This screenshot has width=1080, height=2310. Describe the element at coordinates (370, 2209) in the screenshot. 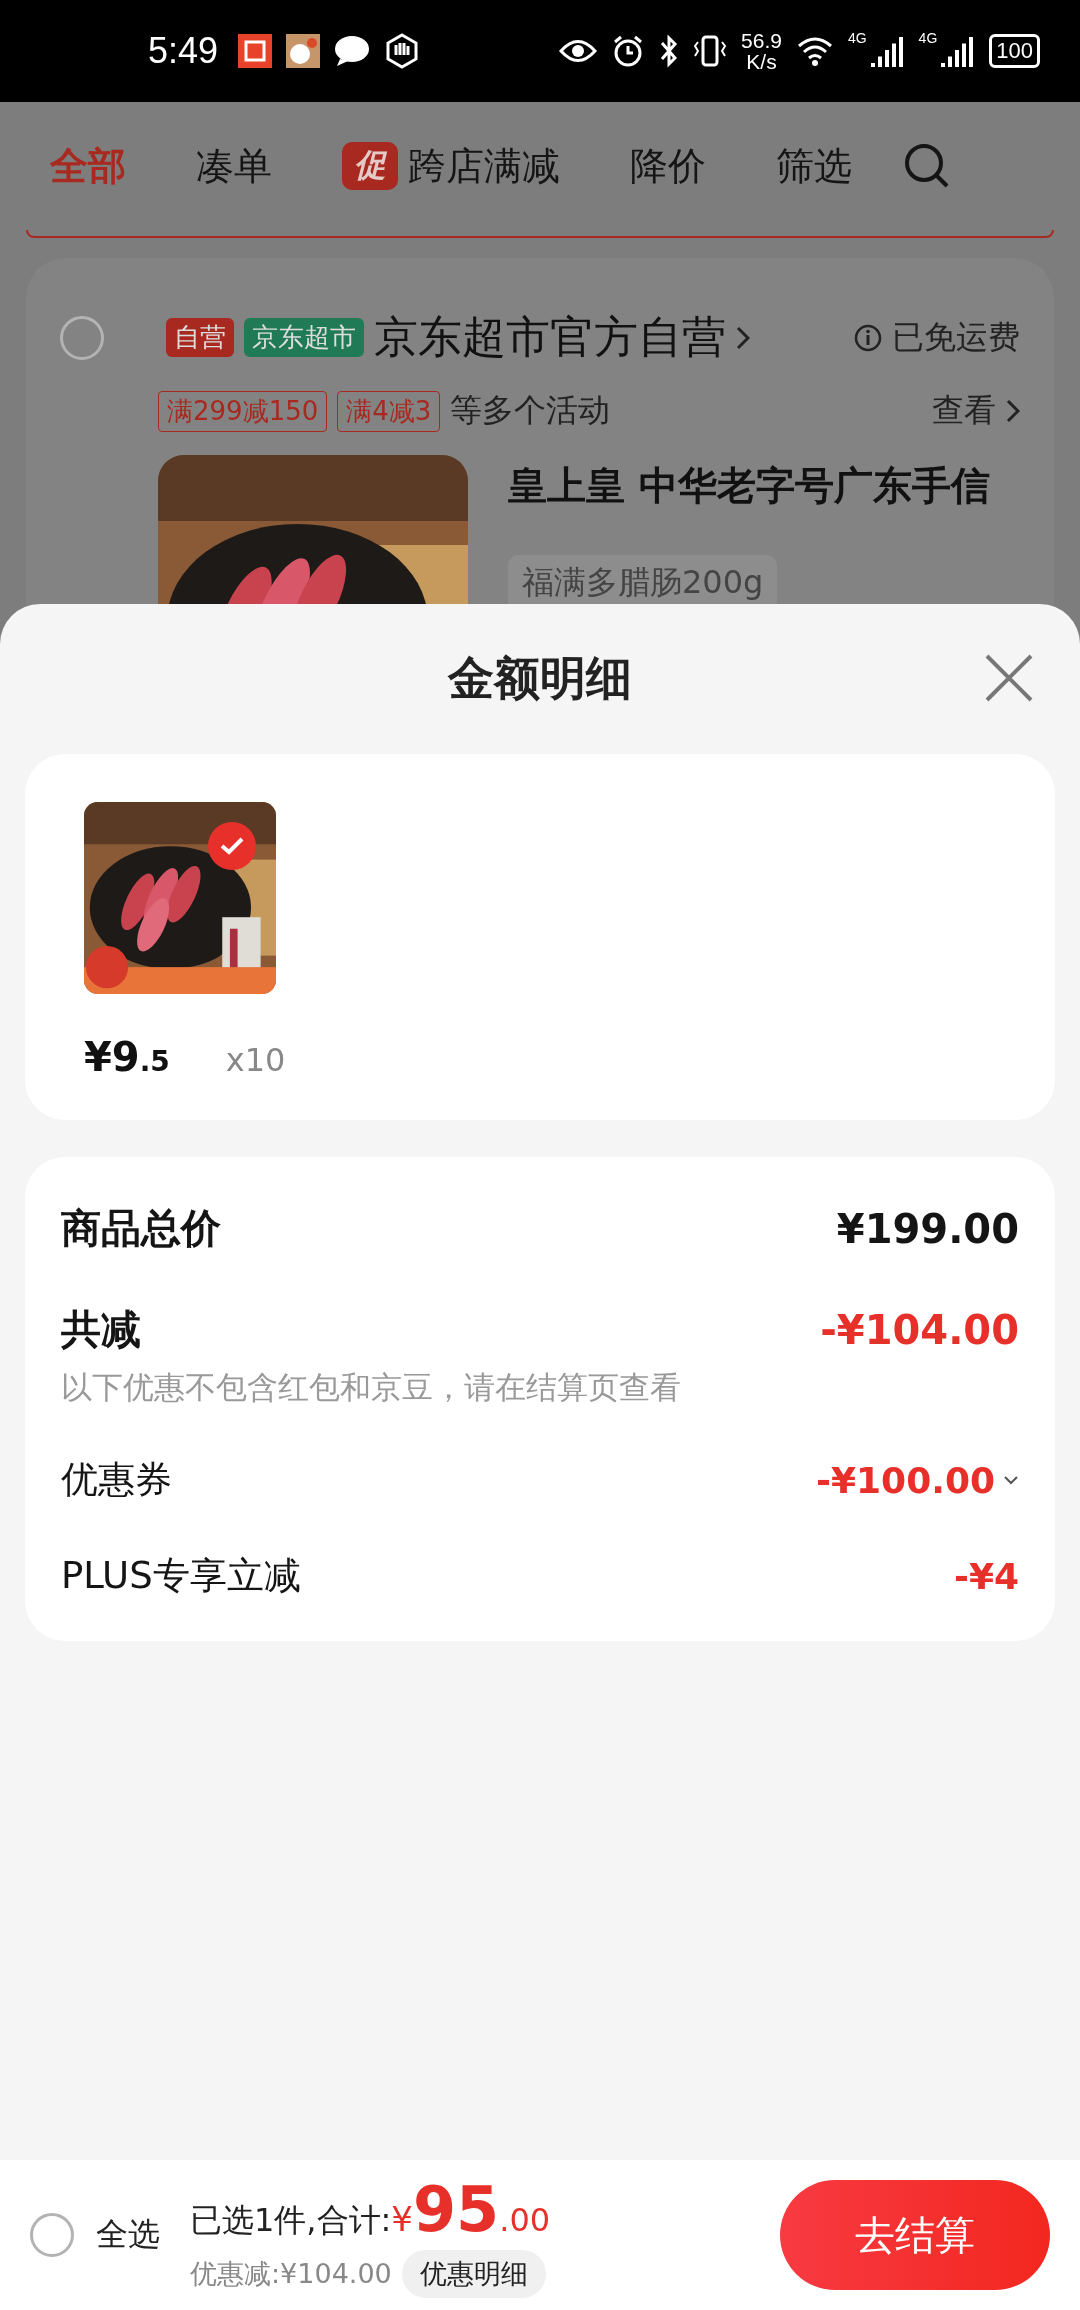

I see `total-summary: 已选1件,合计:¥95.00` at that location.